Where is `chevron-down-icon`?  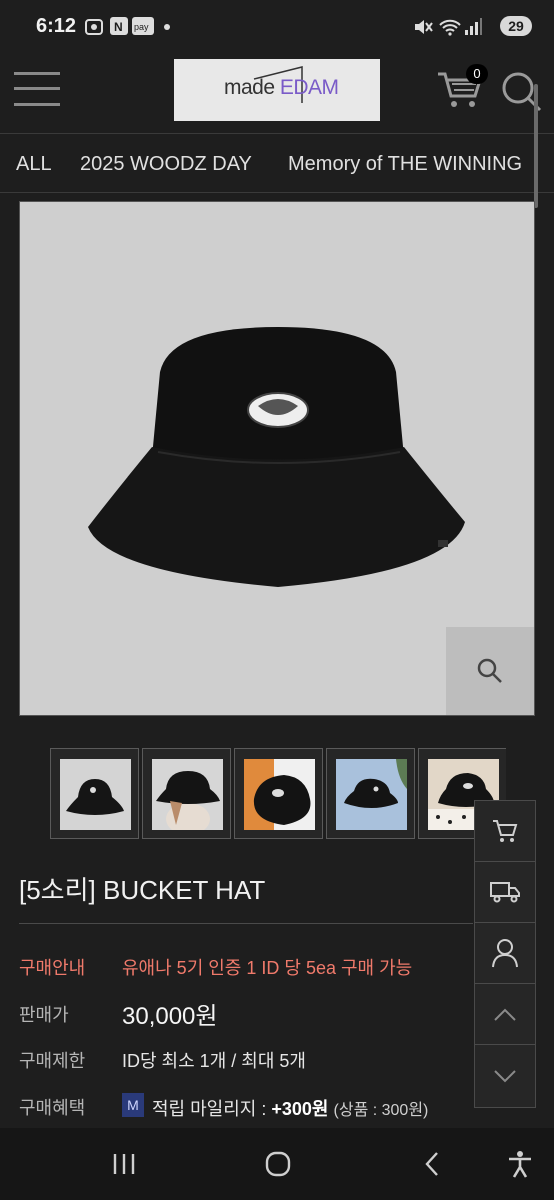
chevron-down-icon is located at coordinates (505, 1076).